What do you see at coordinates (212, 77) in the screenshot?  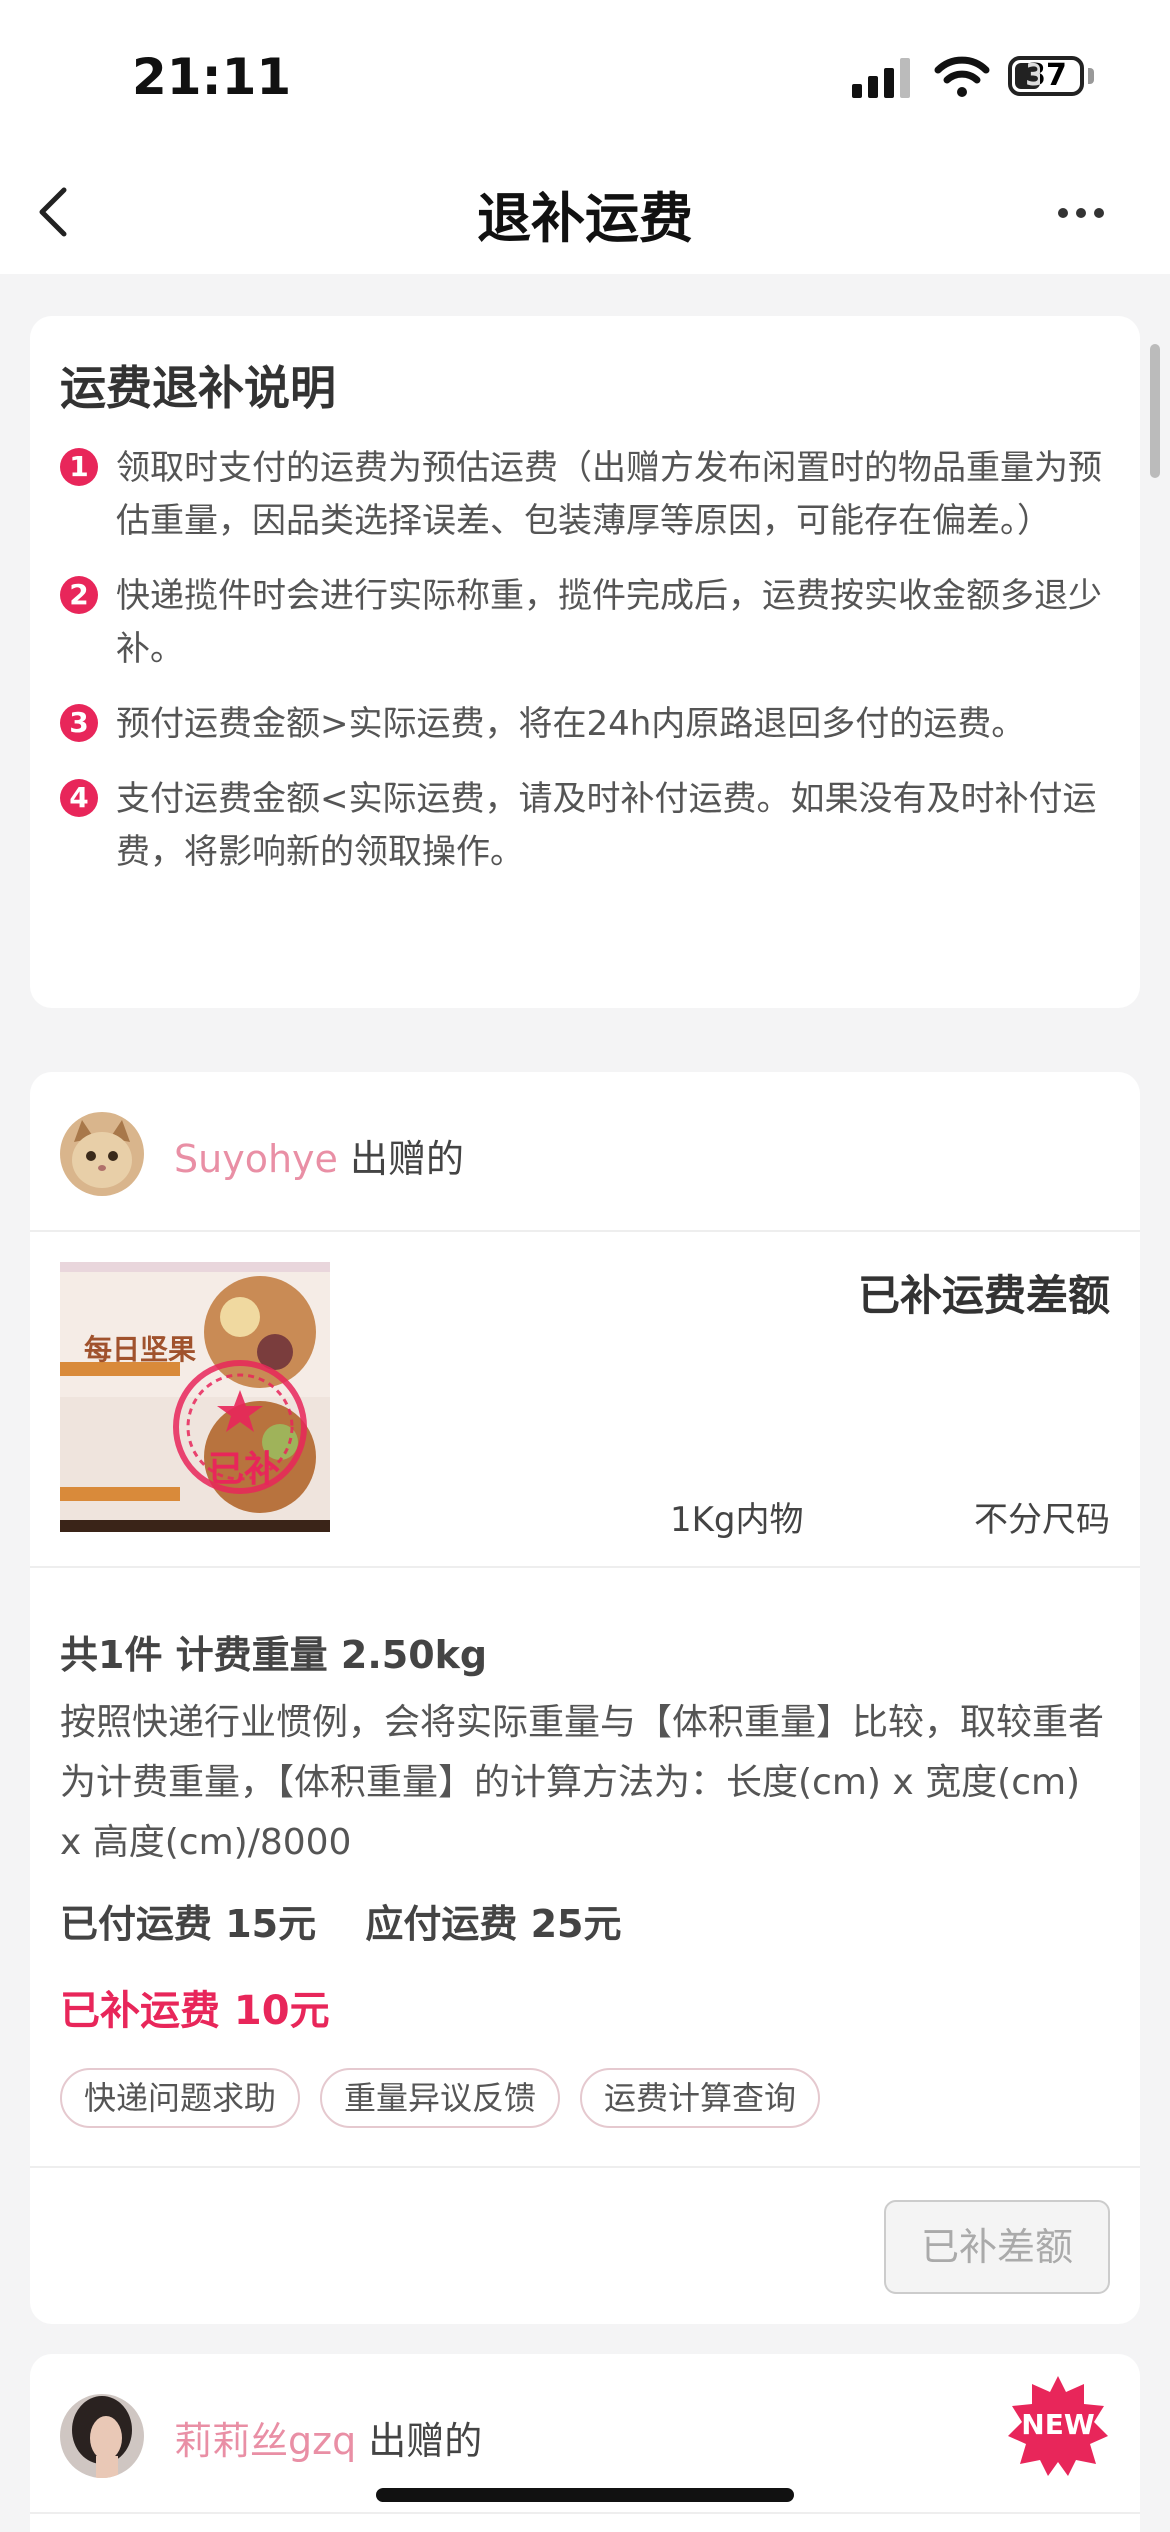 I see `status-time: 21:11` at bounding box center [212, 77].